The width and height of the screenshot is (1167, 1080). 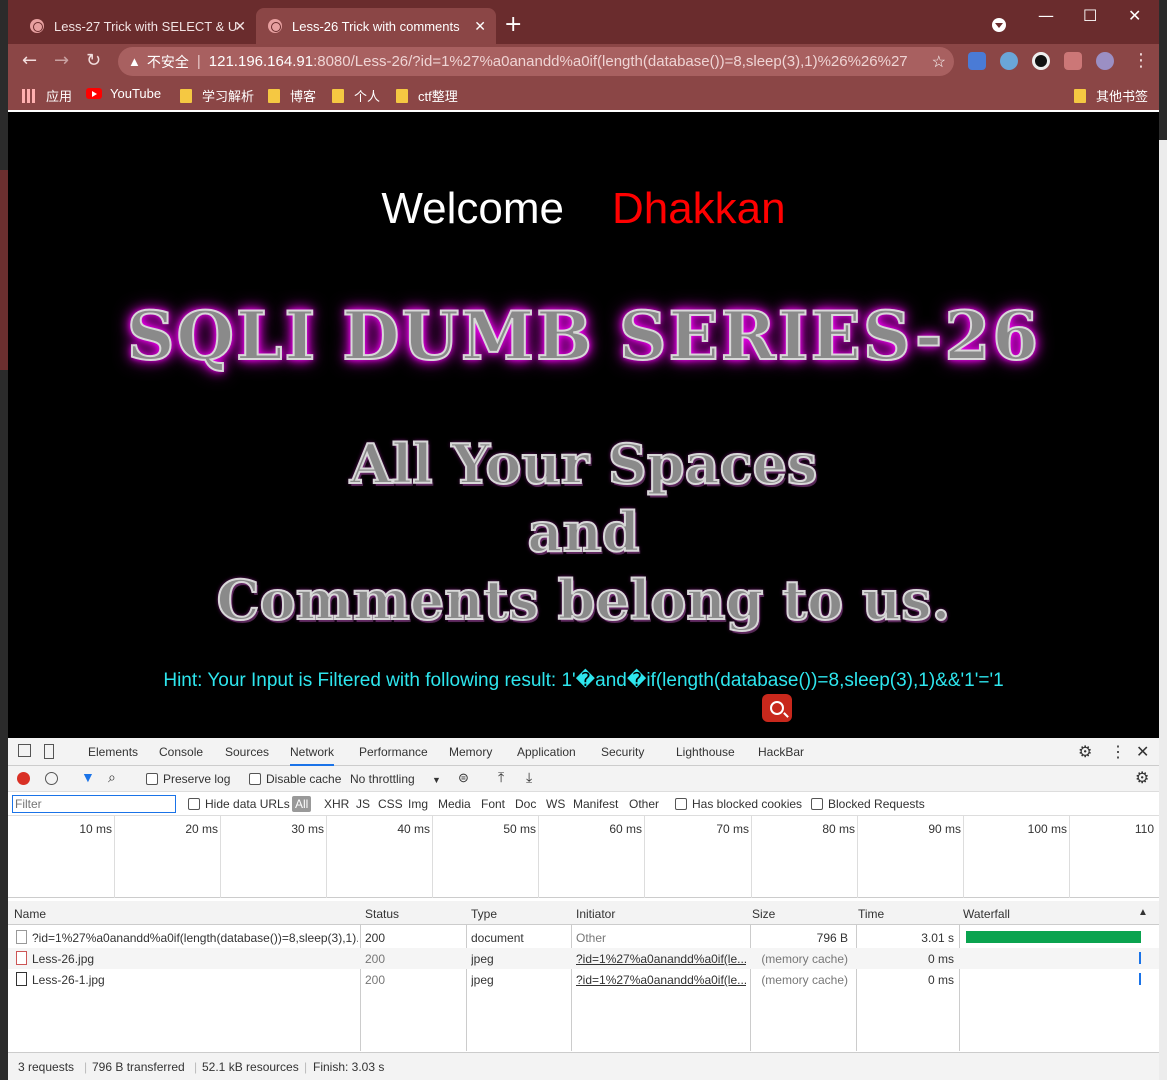 What do you see at coordinates (868, 804) in the screenshot?
I see `blocked-requests-checkbox: Blocked Requests` at bounding box center [868, 804].